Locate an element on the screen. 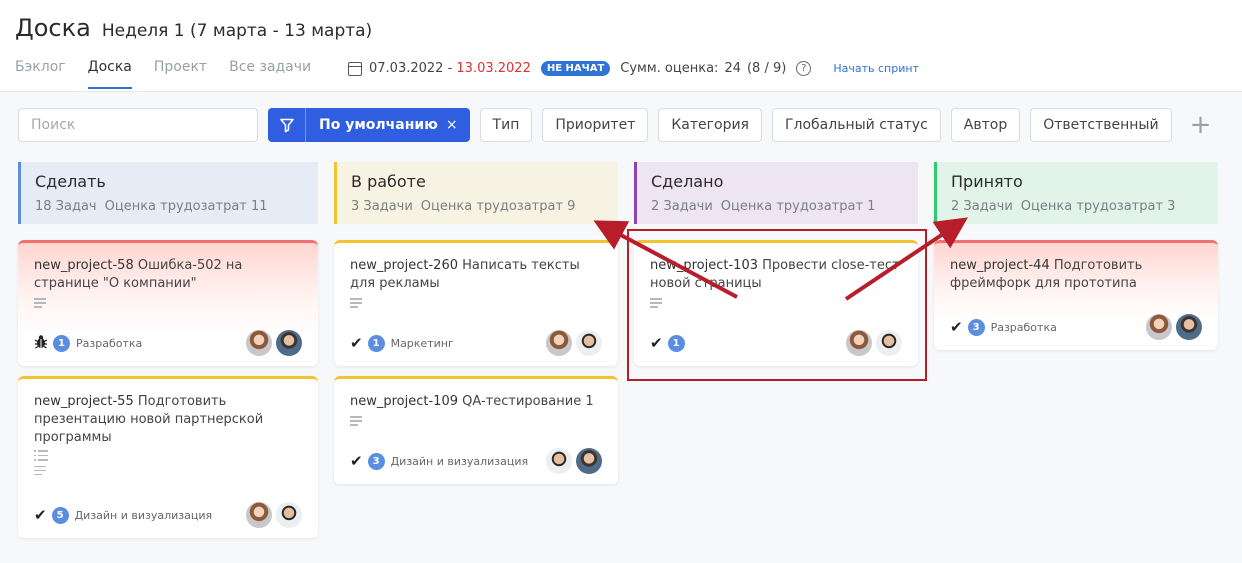 The image size is (1242, 563). column-name: Сделано is located at coordinates (687, 181).